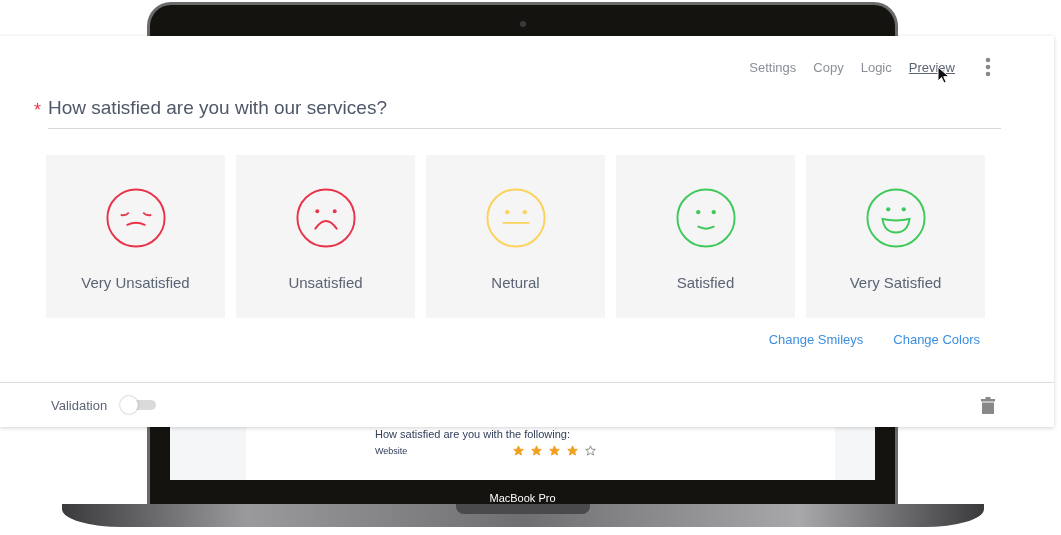 The width and height of the screenshot is (1061, 535). I want to click on rating-option: Very Unsatisfied, so click(135, 236).